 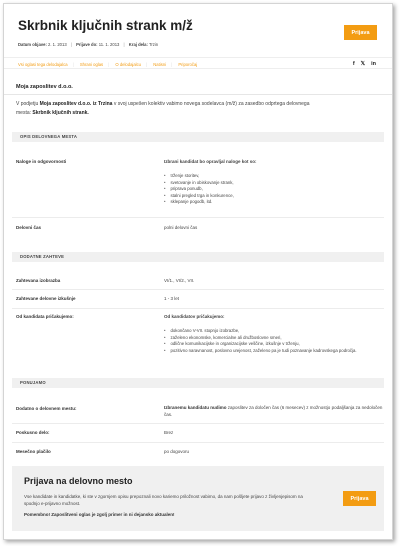 What do you see at coordinates (128, 64) in the screenshot?
I see `link-about-employer: O delodajalcu` at bounding box center [128, 64].